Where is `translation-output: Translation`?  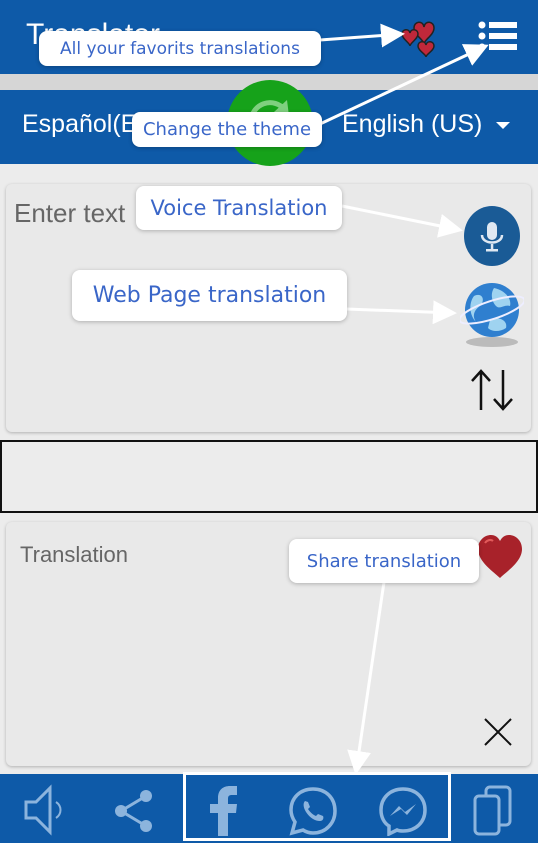
translation-output: Translation is located at coordinates (74, 554).